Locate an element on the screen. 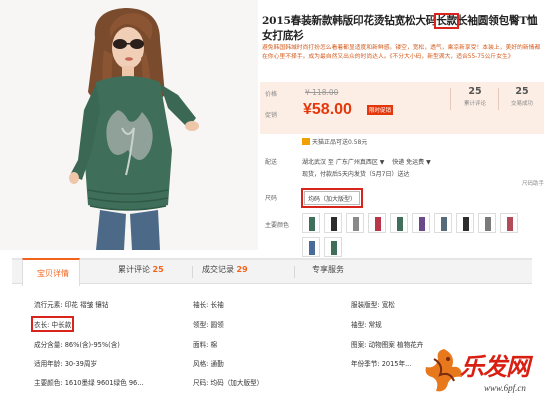 The image size is (550, 410). tab-details: 宝贝详情 is located at coordinates (51, 272).